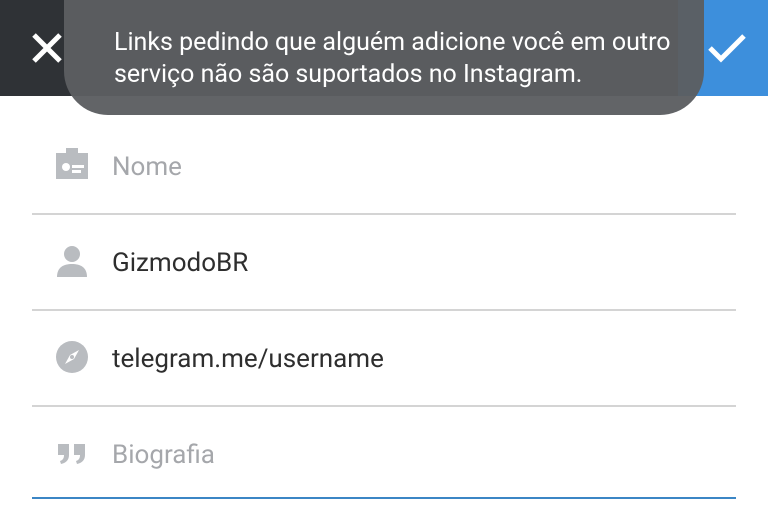  Describe the element at coordinates (412, 359) in the screenshot. I see `website-input` at that location.